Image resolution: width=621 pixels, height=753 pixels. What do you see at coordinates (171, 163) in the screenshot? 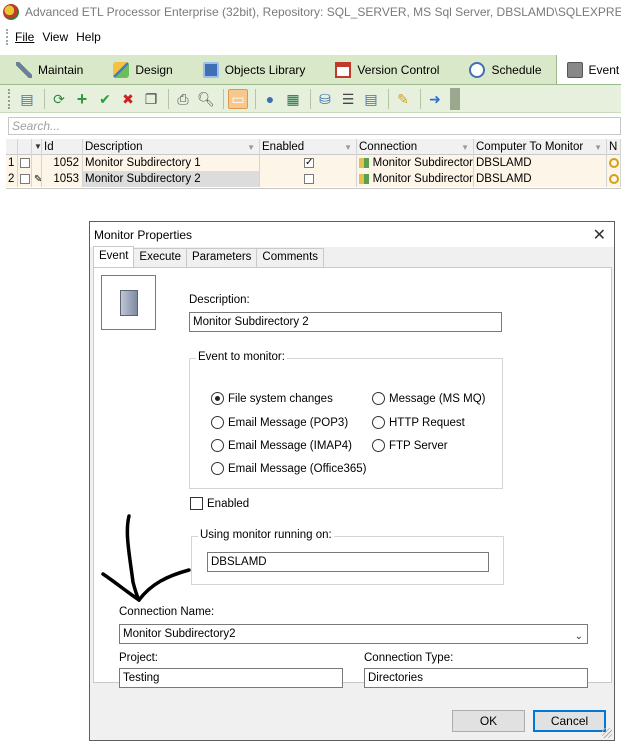
I see `cell-description: Monitor Subdirectory 1` at bounding box center [171, 163].